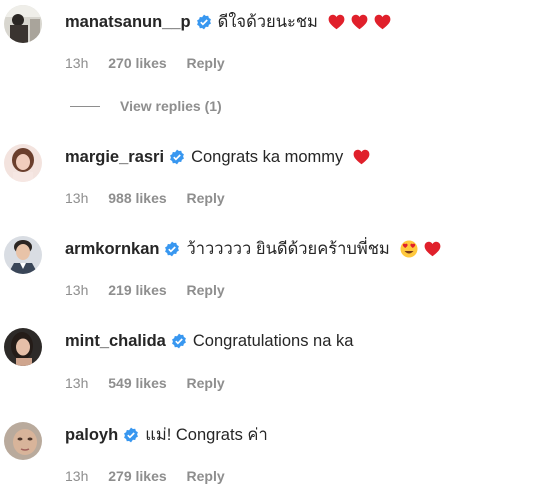  What do you see at coordinates (288, 249) in the screenshot?
I see `comment-text: ว้าววววว ยินดีด้วยคร้าบพี่ชม` at bounding box center [288, 249].